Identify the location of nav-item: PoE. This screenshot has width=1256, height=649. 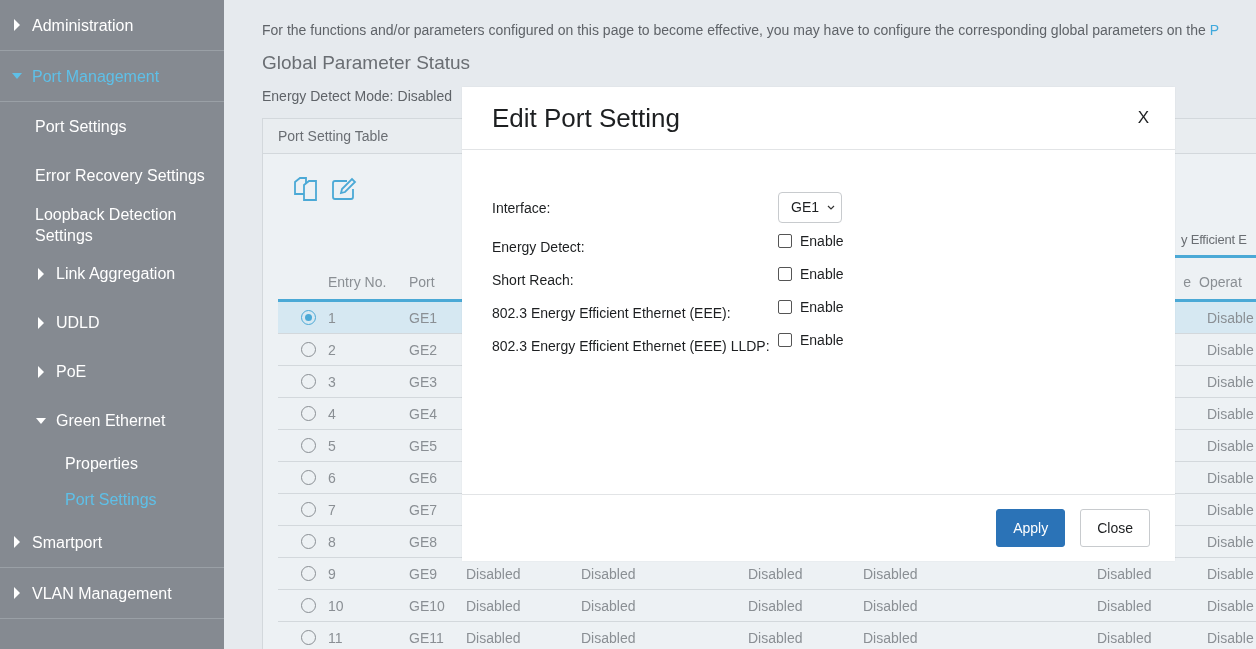
(71, 371).